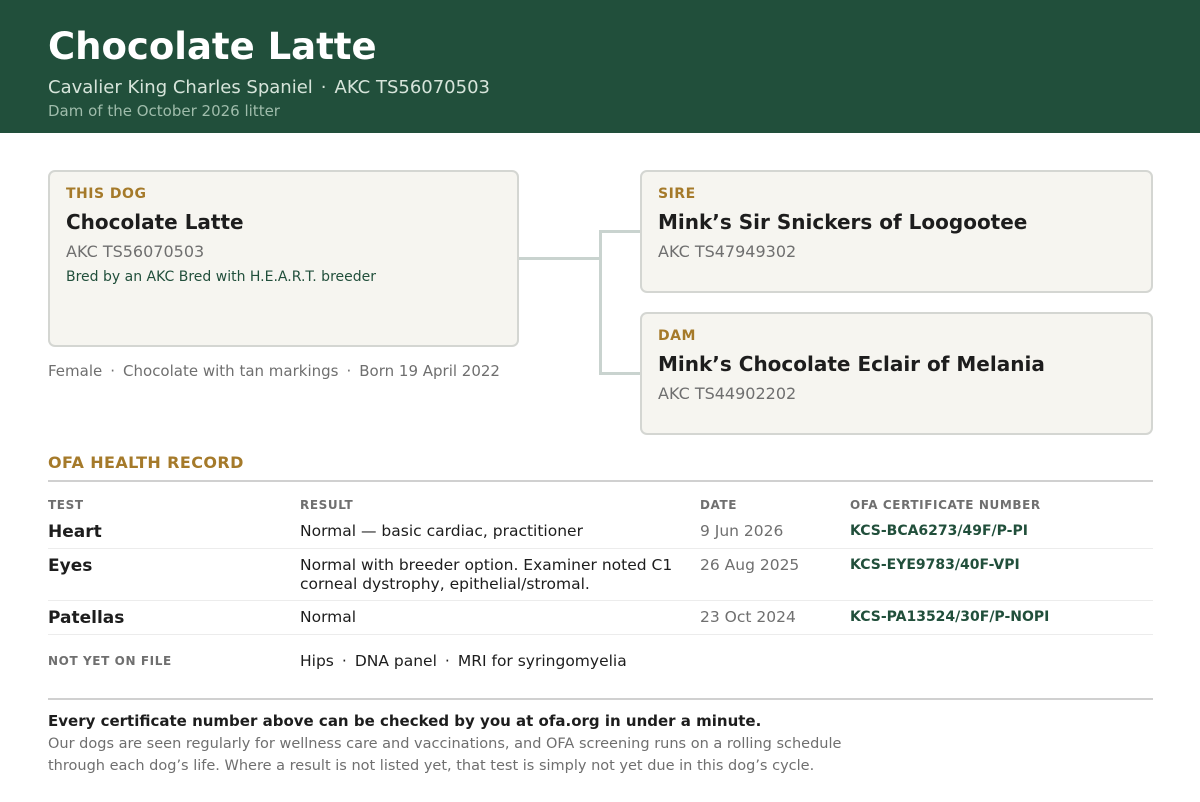 The height and width of the screenshot is (802, 1200). I want to click on pending-tests-label: NOT YET ON FILE, so click(110, 661).